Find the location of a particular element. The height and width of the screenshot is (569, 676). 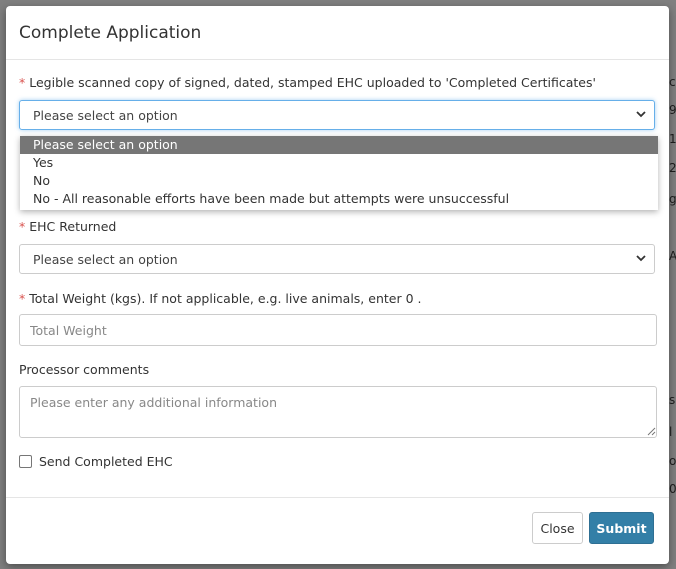

background-text-fragment: s is located at coordinates (672, 400).